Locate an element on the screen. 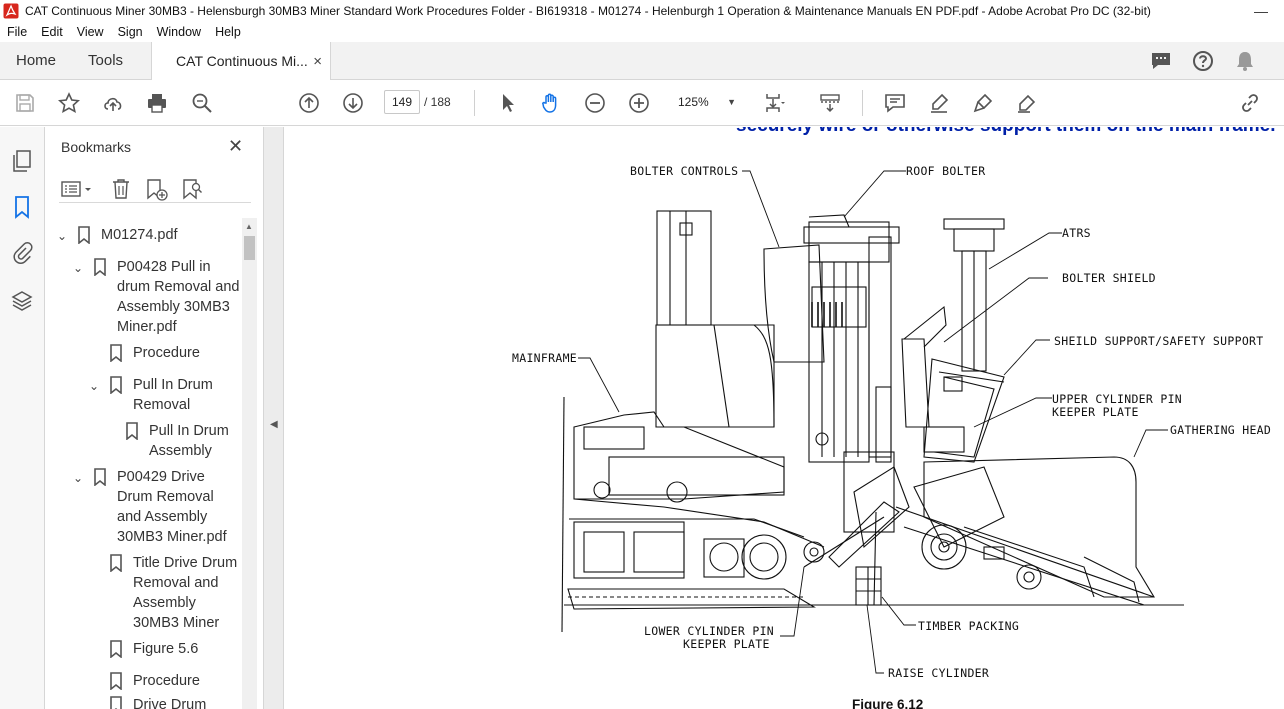 This screenshot has width=1284, height=709. print-icon is located at coordinates (157, 103).